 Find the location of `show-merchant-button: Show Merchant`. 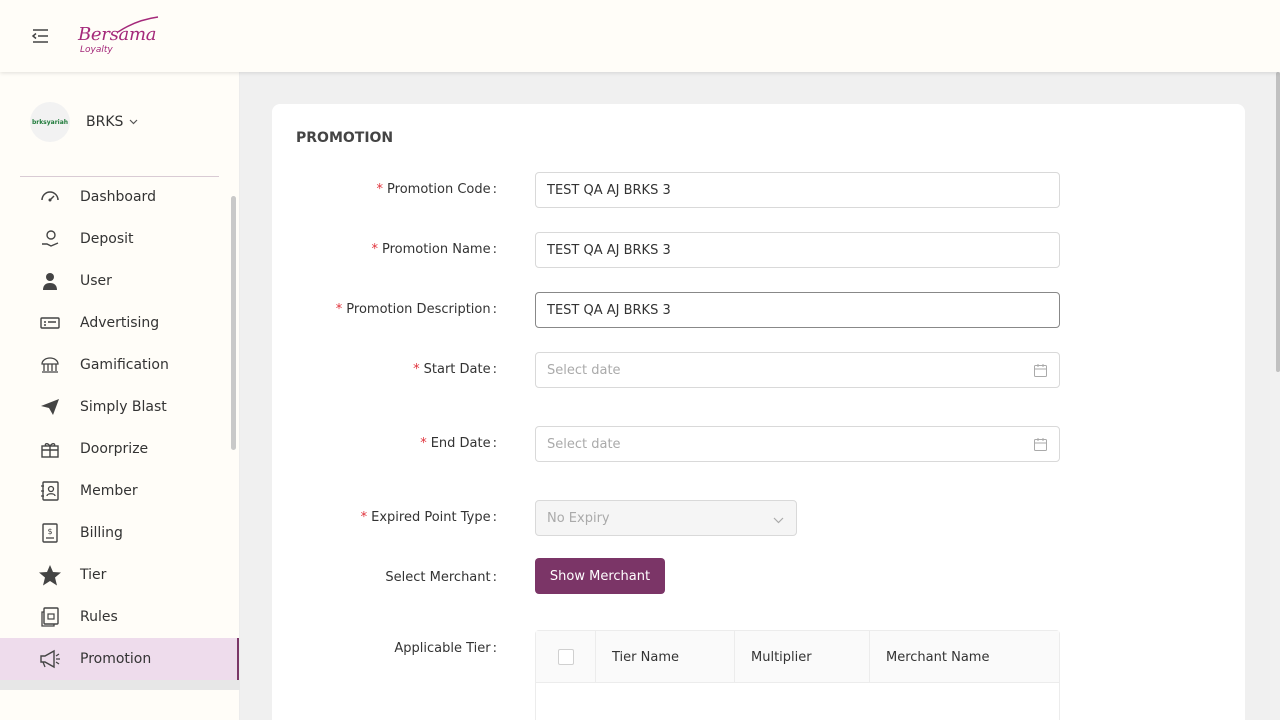

show-merchant-button: Show Merchant is located at coordinates (600, 576).